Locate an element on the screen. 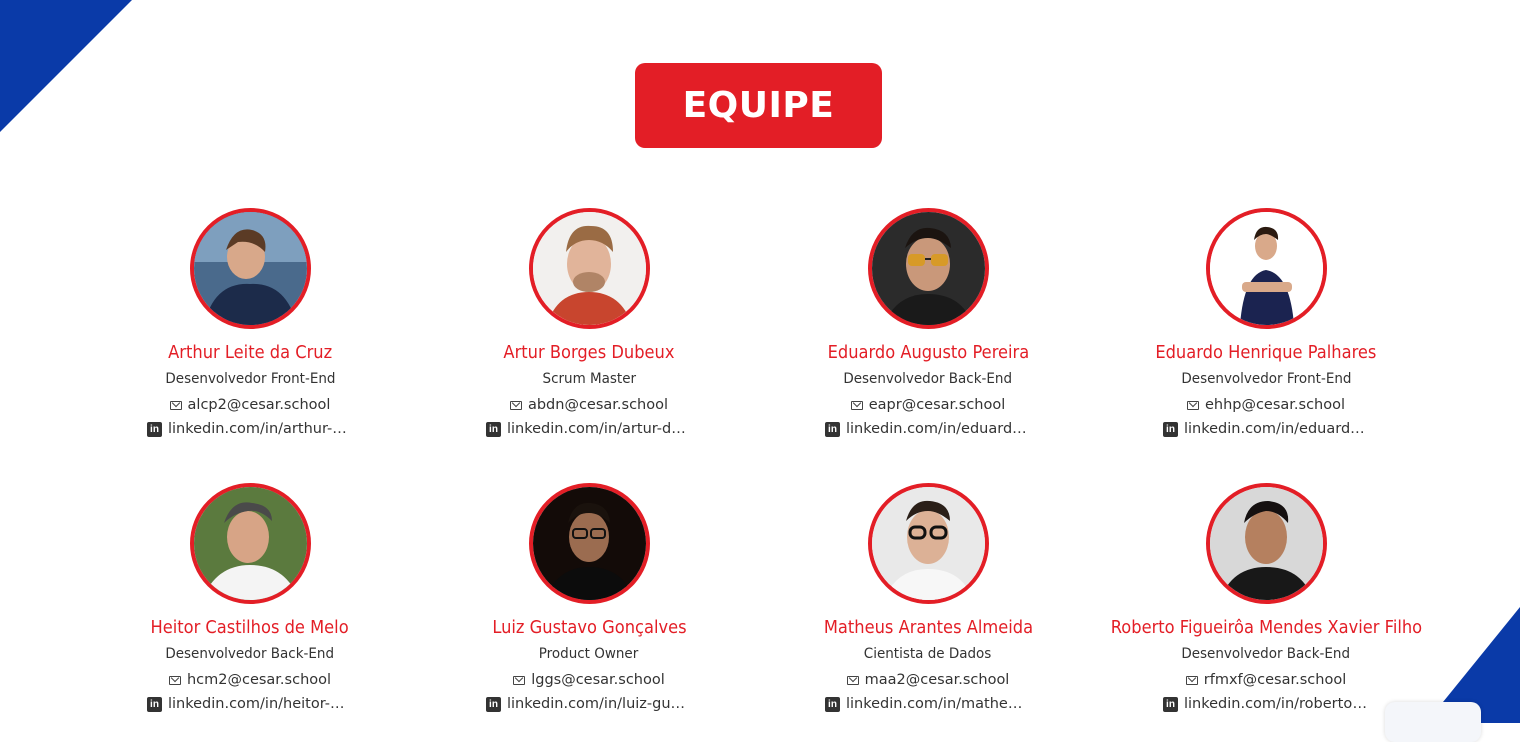 Image resolution: width=1520 pixels, height=742 pixels. linkedin-link: in linkedin.com/in/heitor-melo is located at coordinates (250, 704).